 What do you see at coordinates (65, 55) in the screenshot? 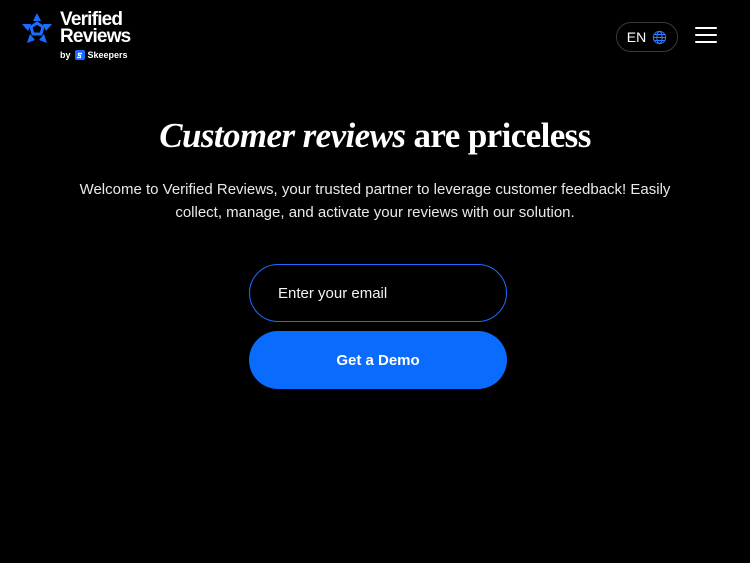
I see `brand-by-text: by` at bounding box center [65, 55].